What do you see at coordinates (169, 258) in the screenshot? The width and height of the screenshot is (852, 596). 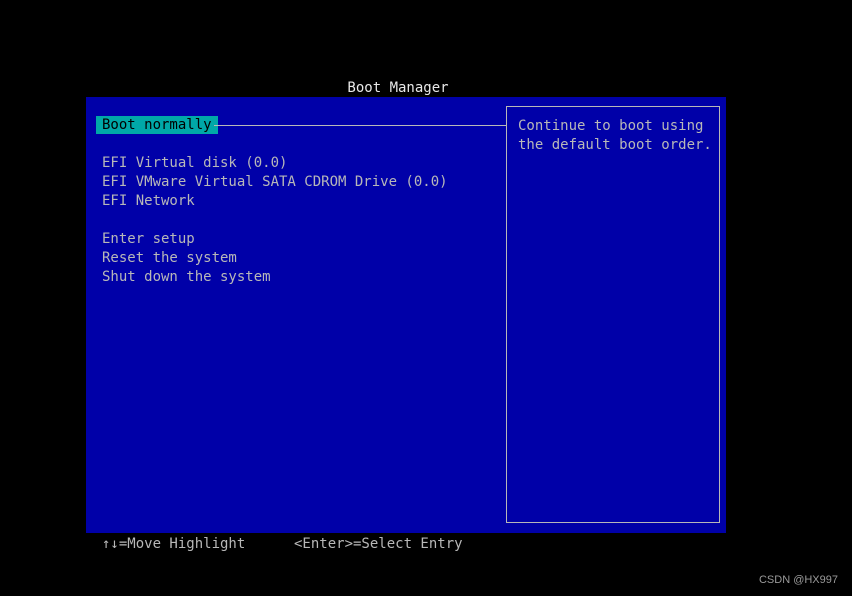 I see `menu-item-reset-system: Reset the system` at bounding box center [169, 258].